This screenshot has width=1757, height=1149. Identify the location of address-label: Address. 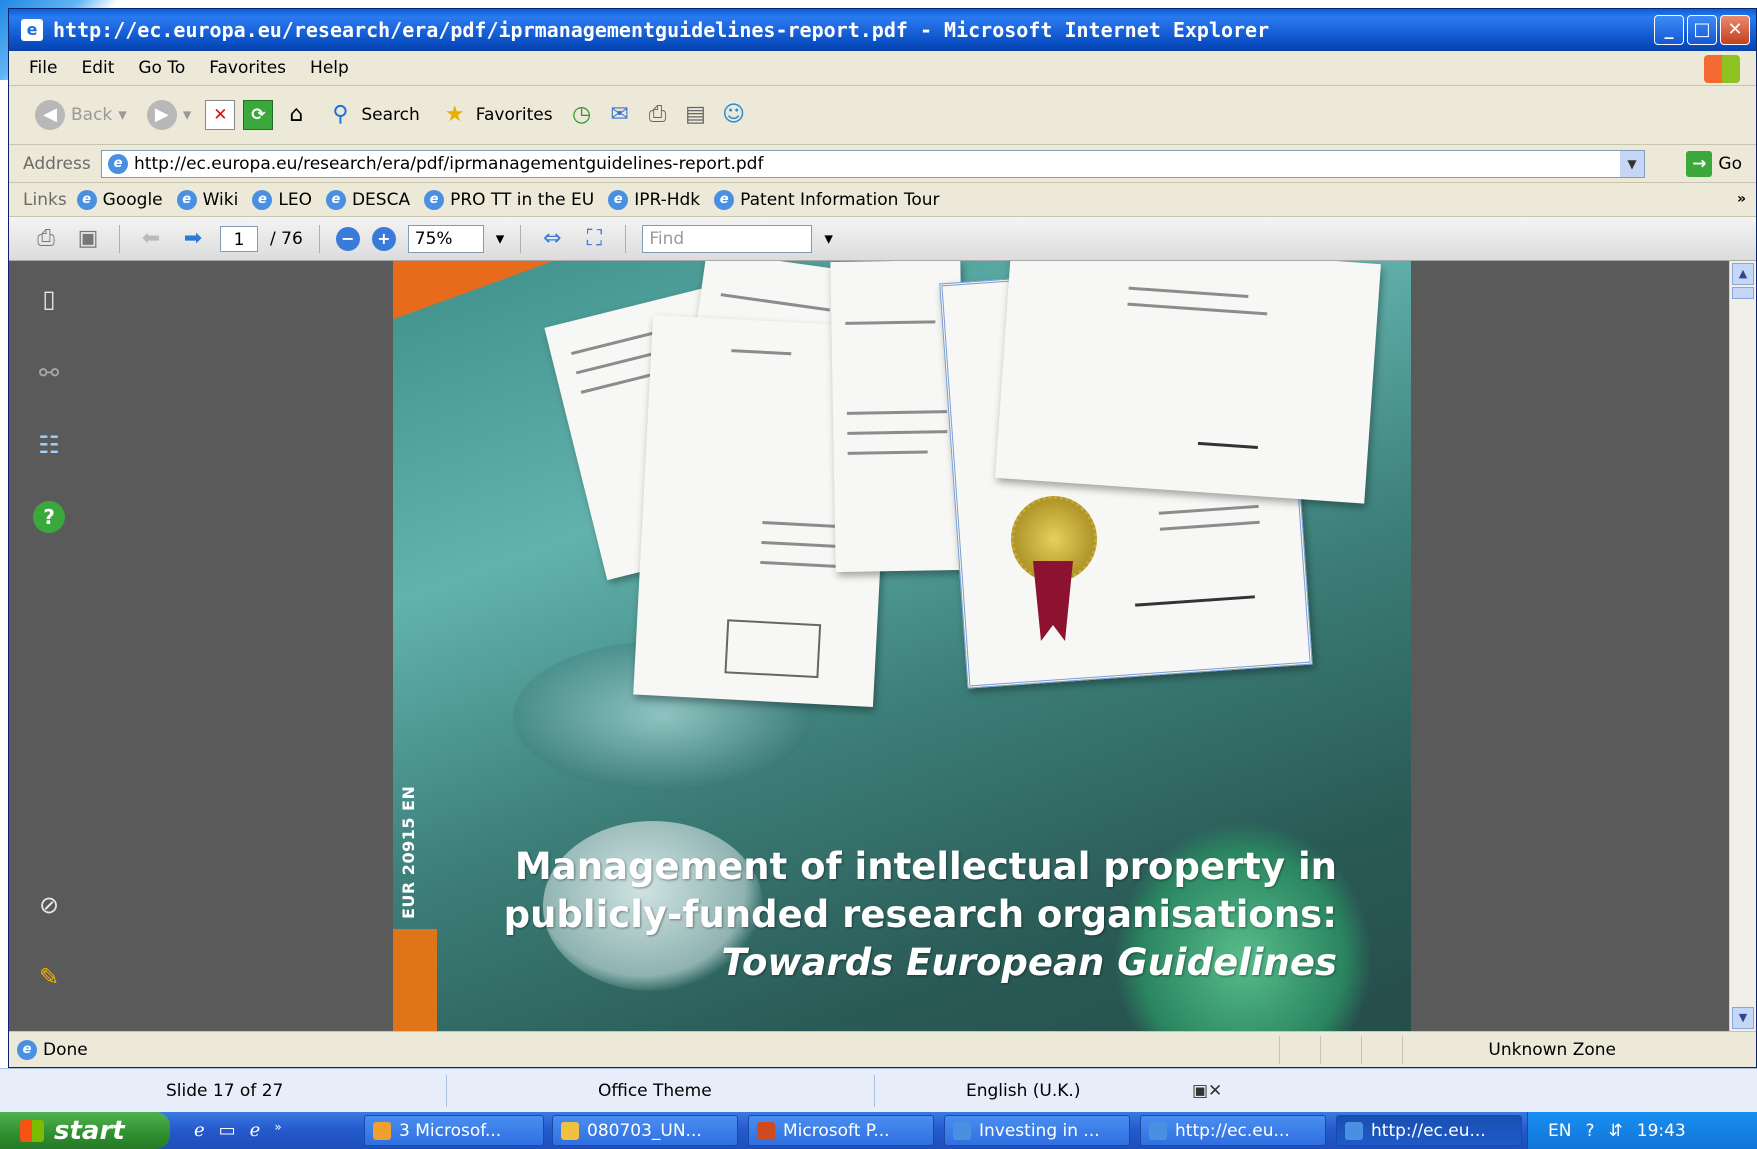
(57, 163).